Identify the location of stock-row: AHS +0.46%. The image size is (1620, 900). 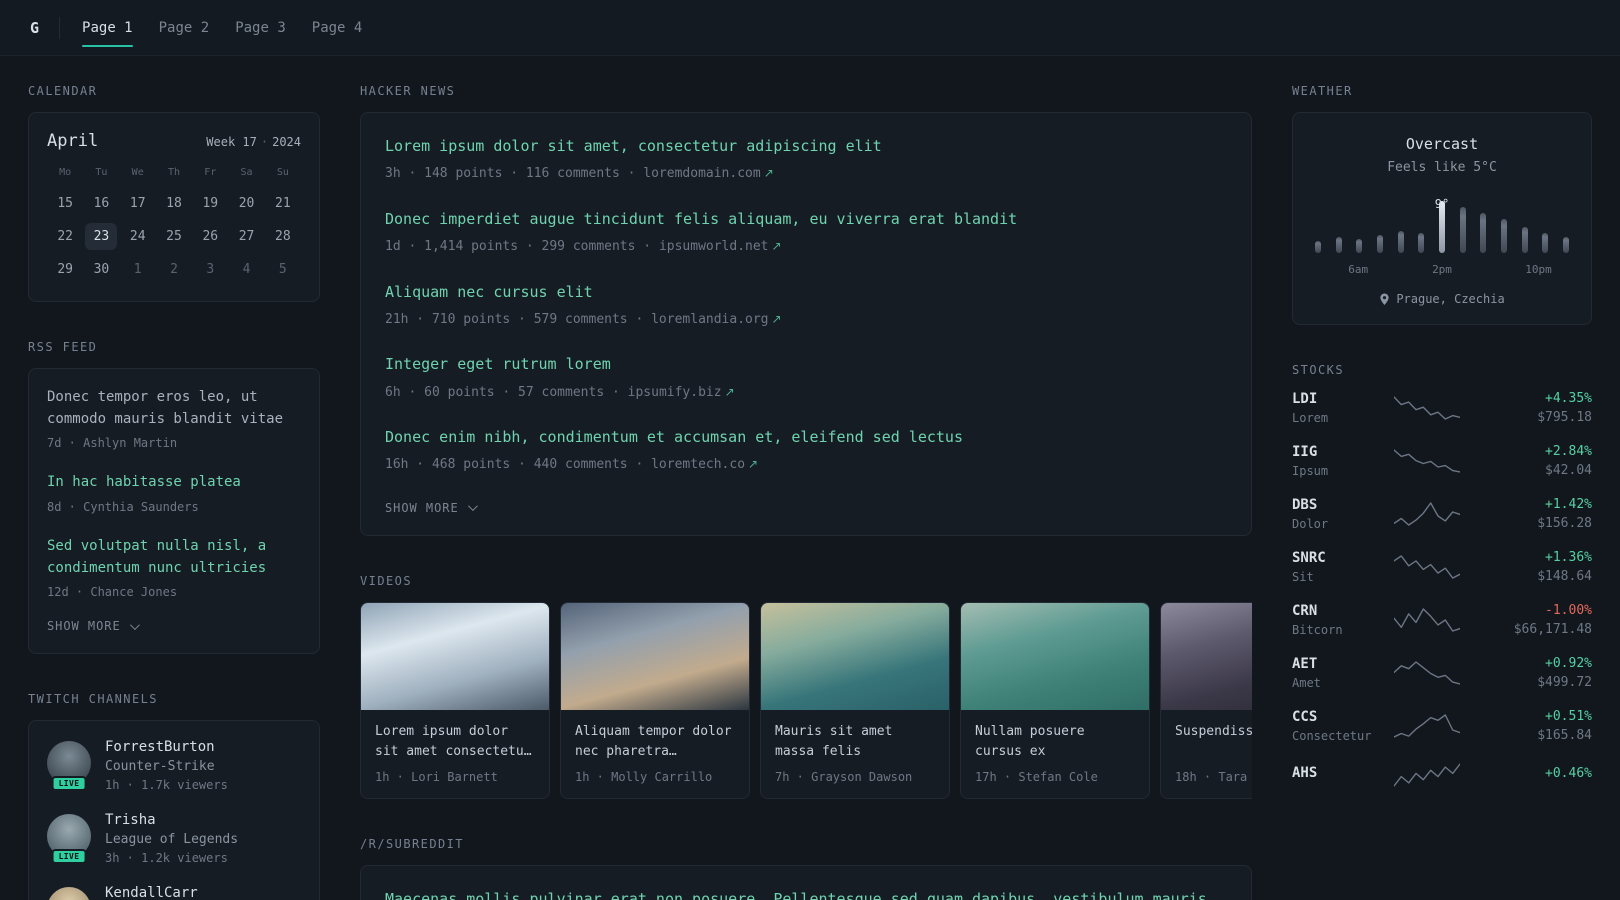
(1442, 775).